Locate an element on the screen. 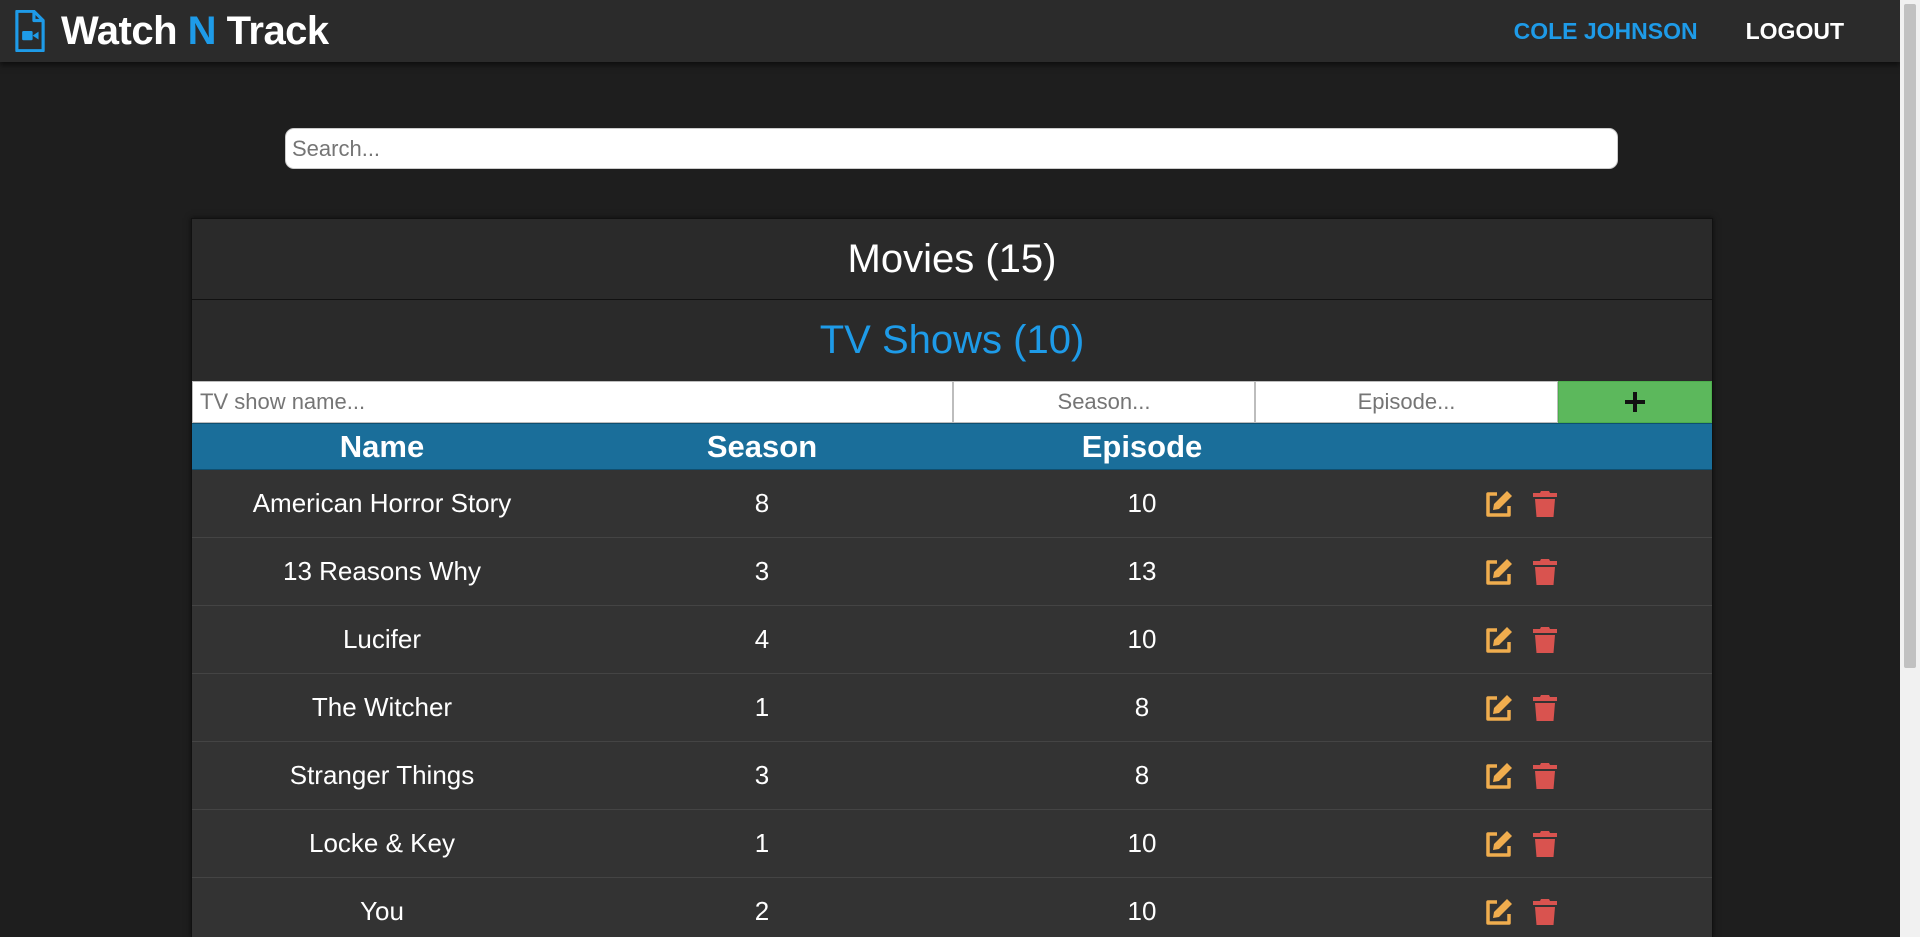 This screenshot has height=937, width=1920. brand-title: Watch N Track is located at coordinates (195, 30).